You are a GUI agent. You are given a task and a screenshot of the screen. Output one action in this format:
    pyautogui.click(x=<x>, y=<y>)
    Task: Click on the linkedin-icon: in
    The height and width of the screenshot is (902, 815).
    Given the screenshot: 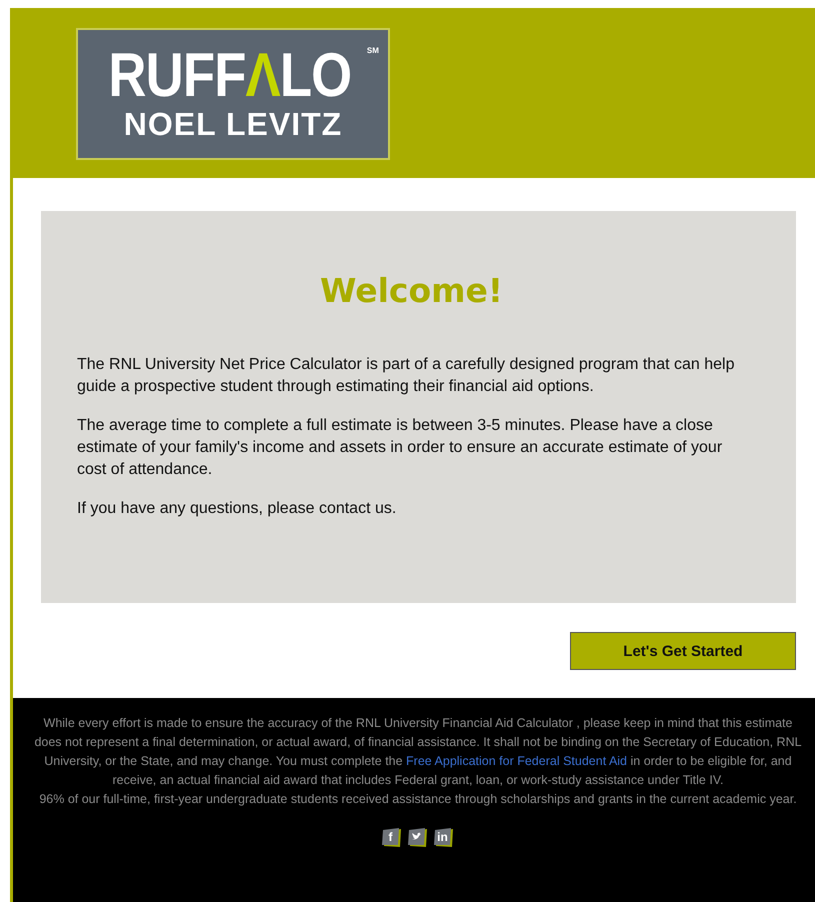 What is the action you would take?
    pyautogui.click(x=444, y=837)
    